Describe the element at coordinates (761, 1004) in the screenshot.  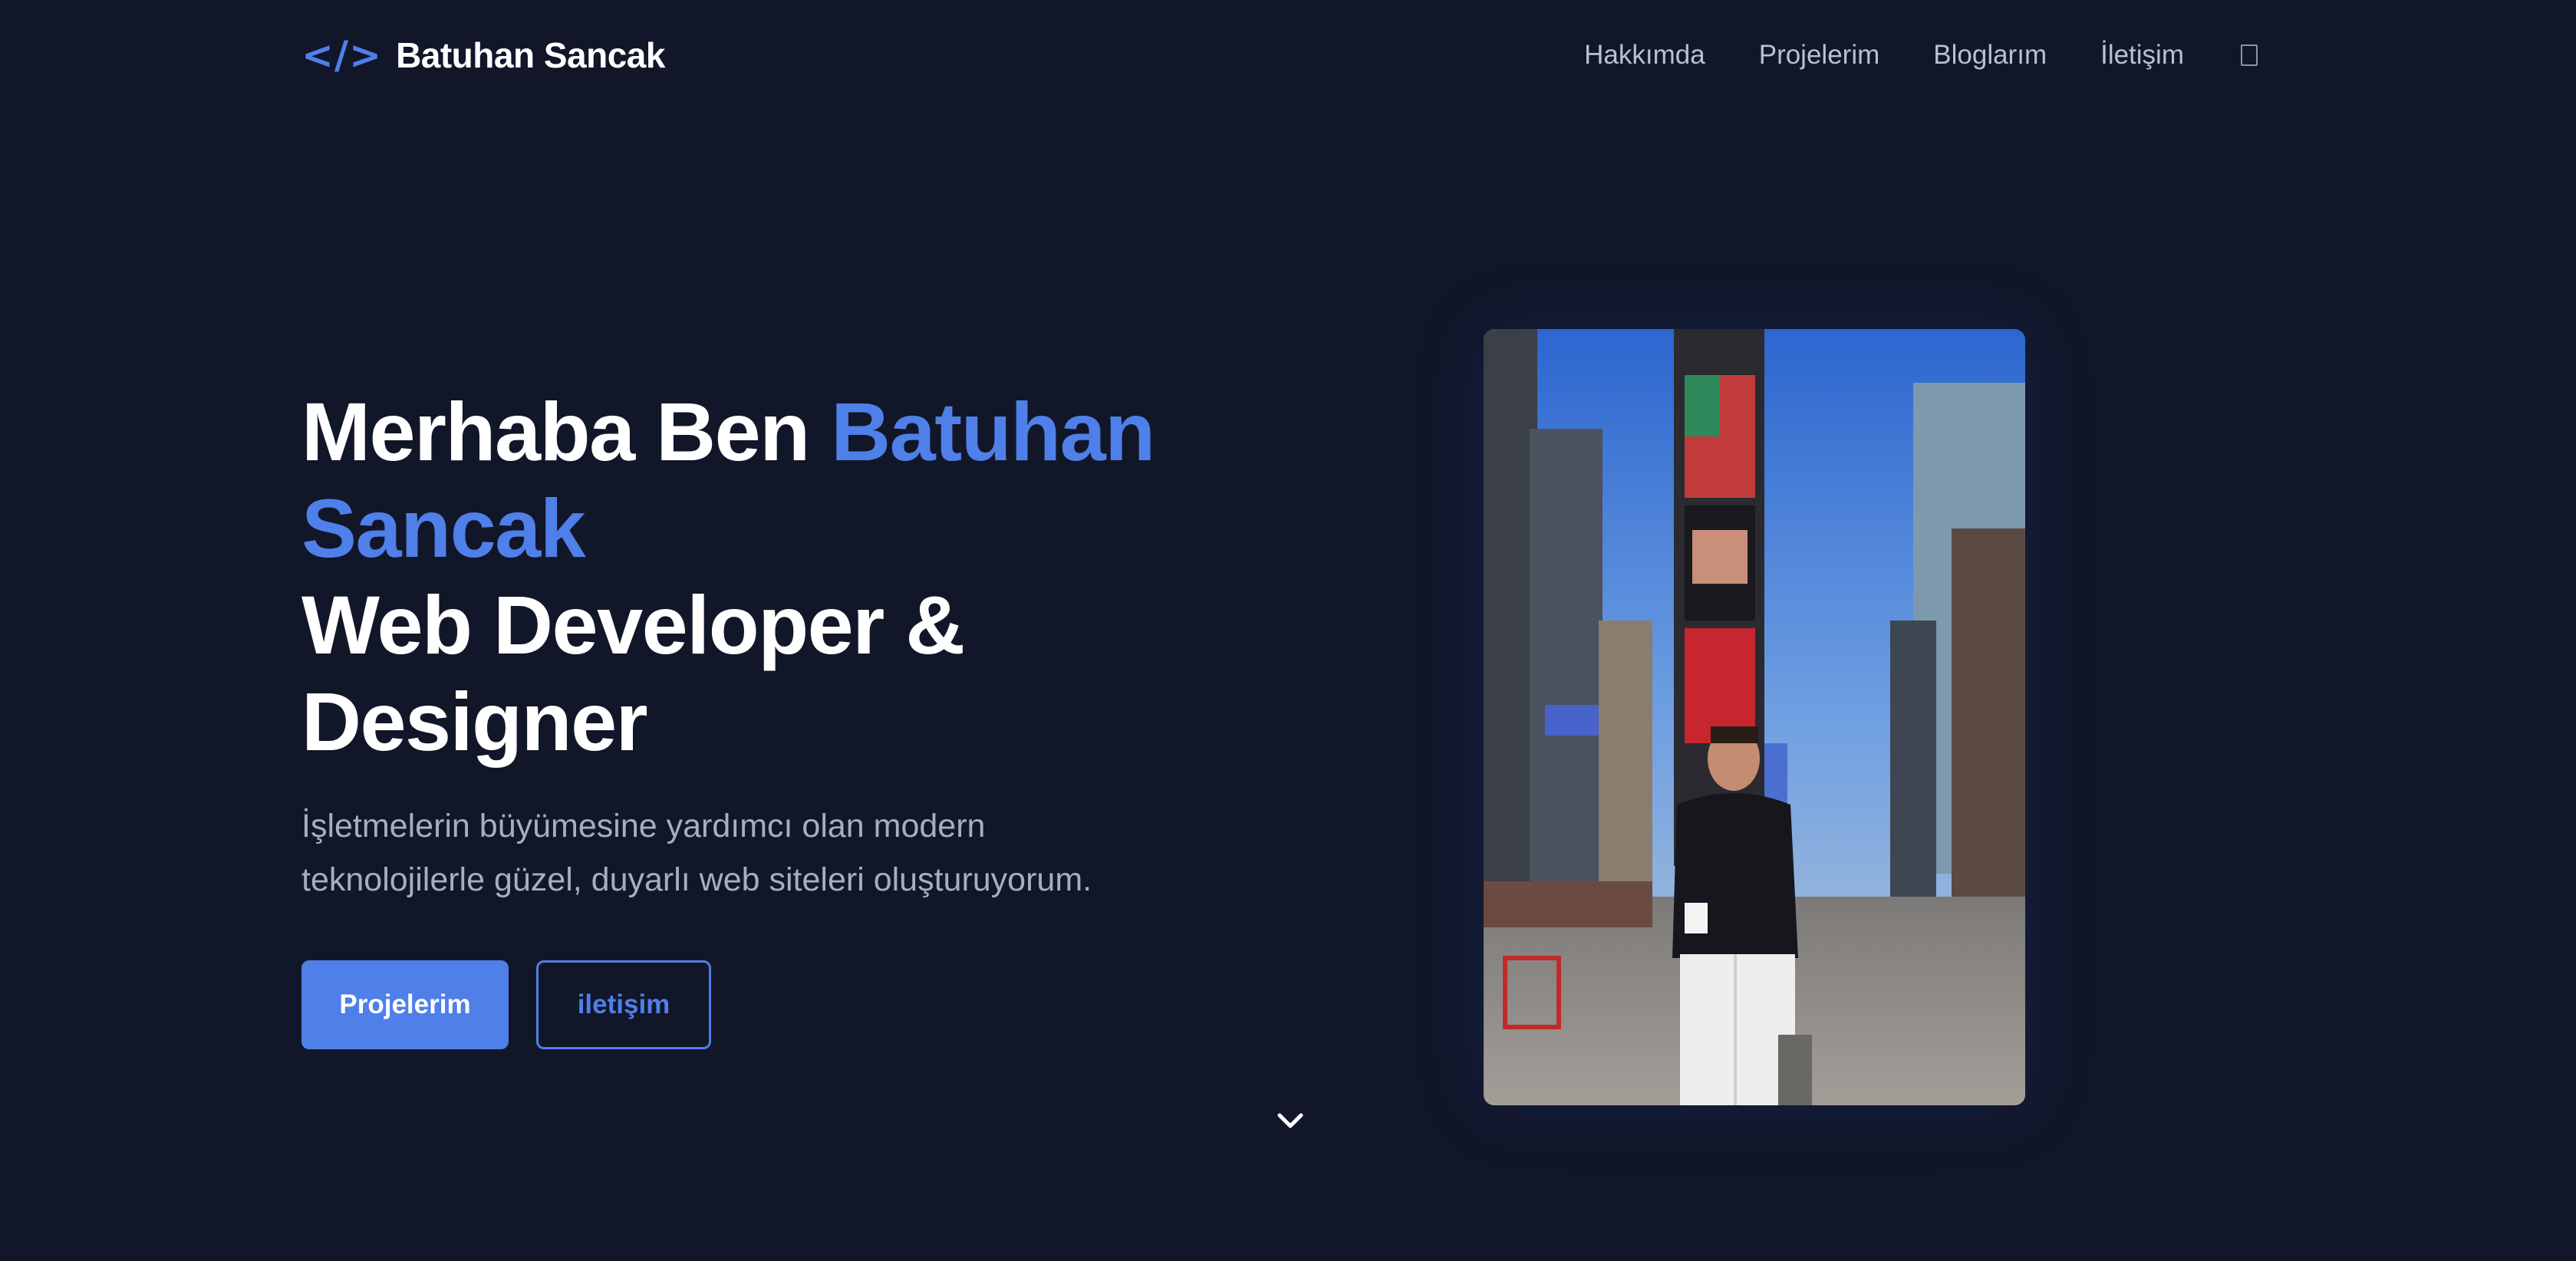
I see `hero-cta-row: Projelerim iletişim` at that location.